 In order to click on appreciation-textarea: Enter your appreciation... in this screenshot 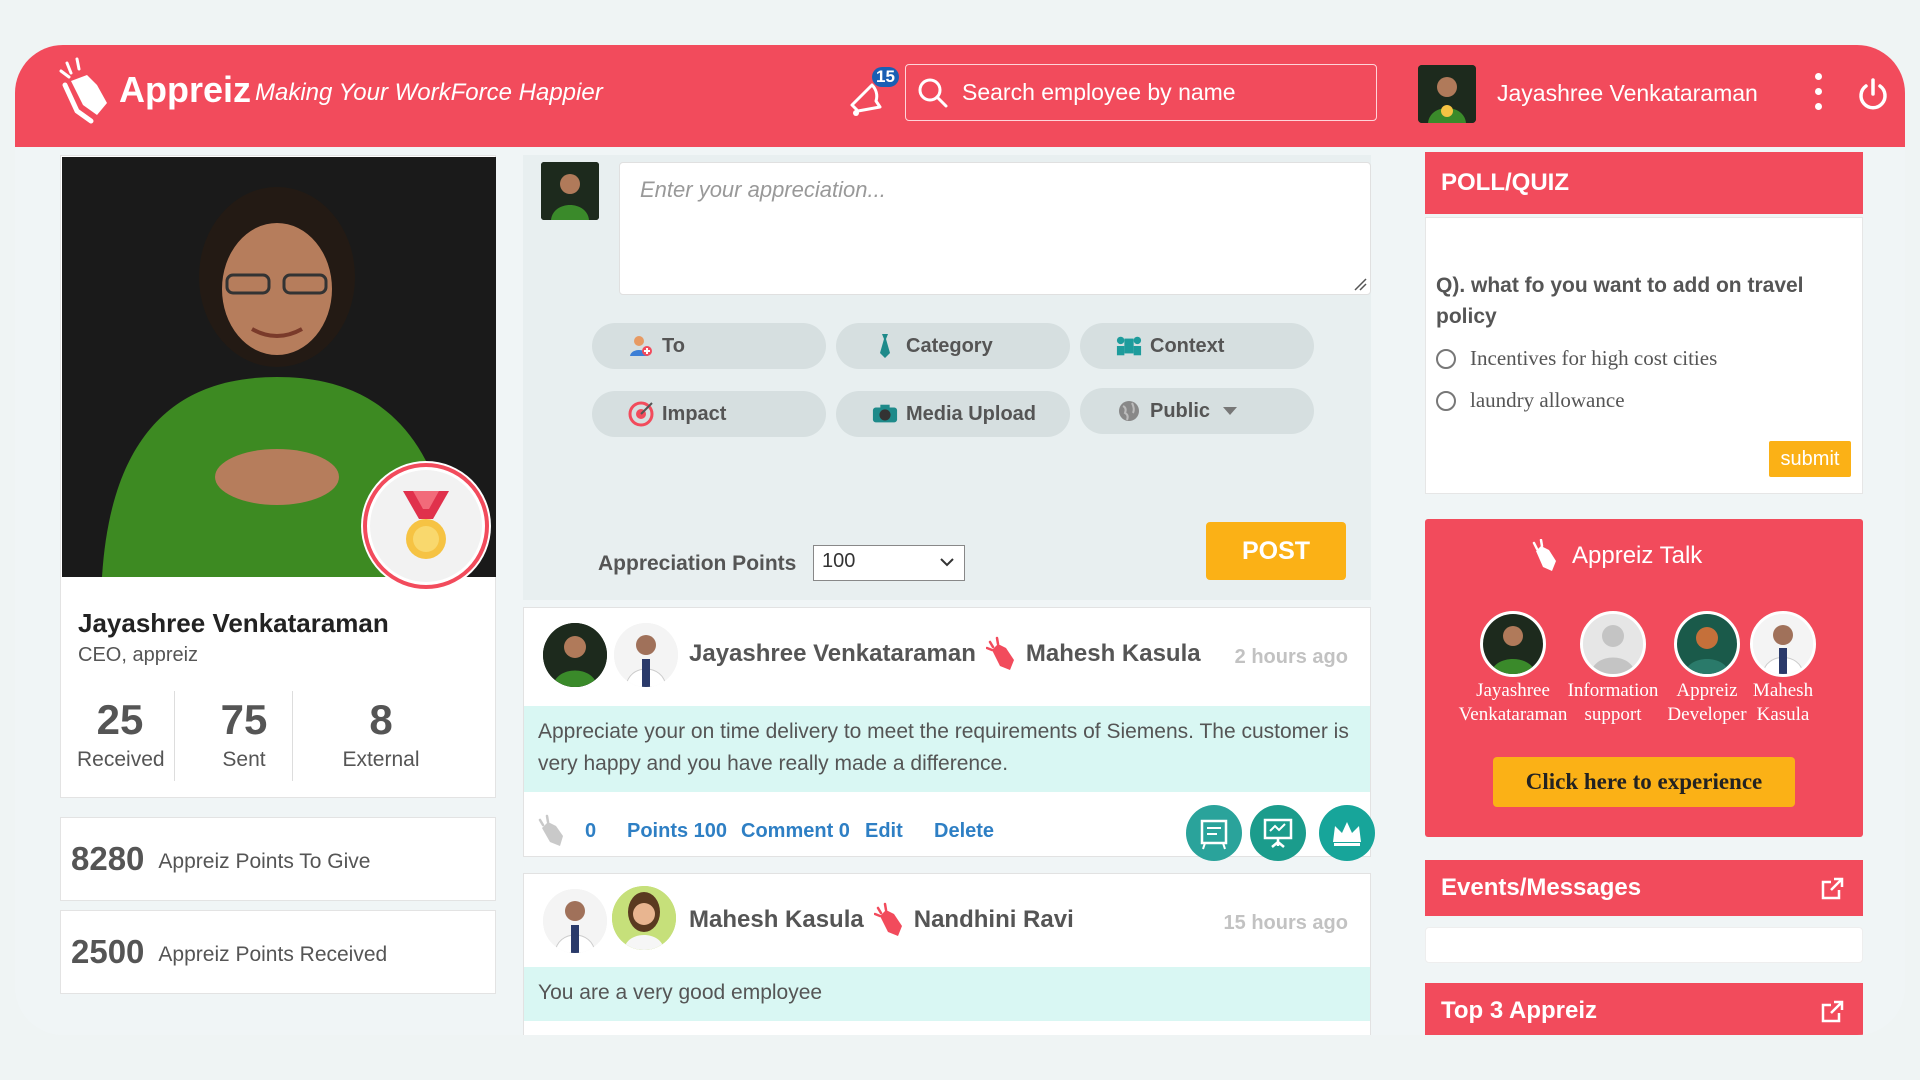, I will do `click(995, 228)`.